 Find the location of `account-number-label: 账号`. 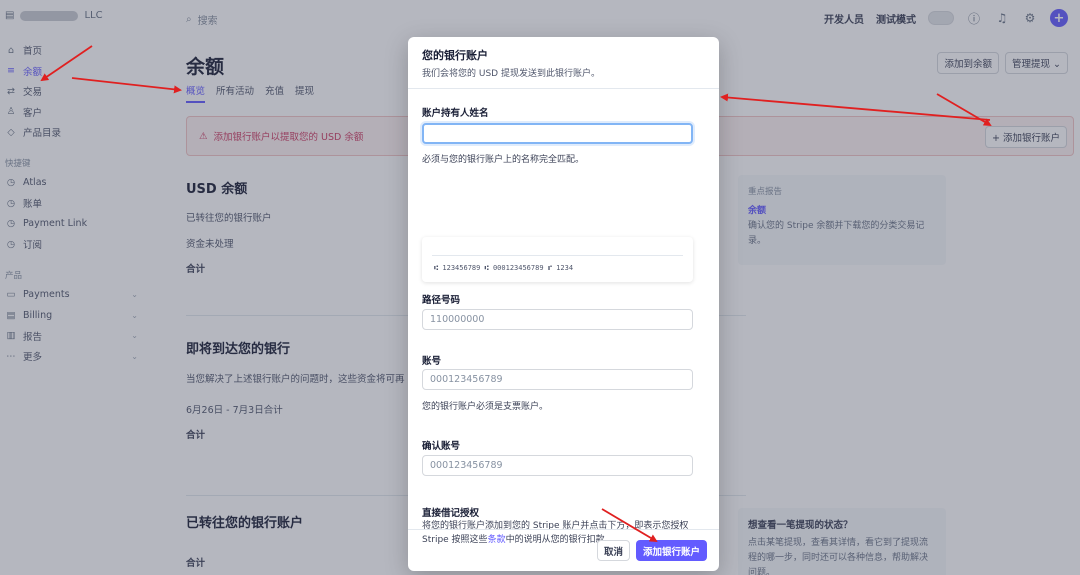

account-number-label: 账号 is located at coordinates (432, 361).